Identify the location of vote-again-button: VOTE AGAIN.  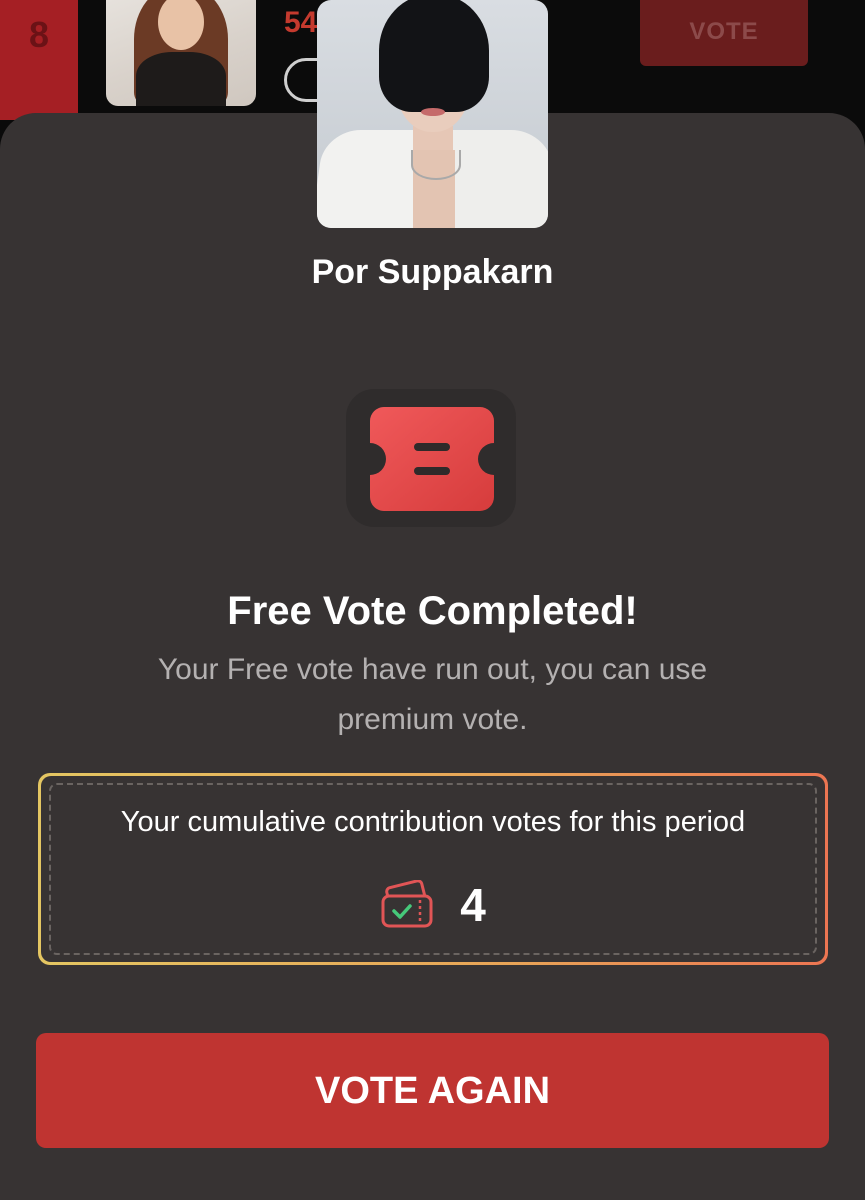
(432, 1090).